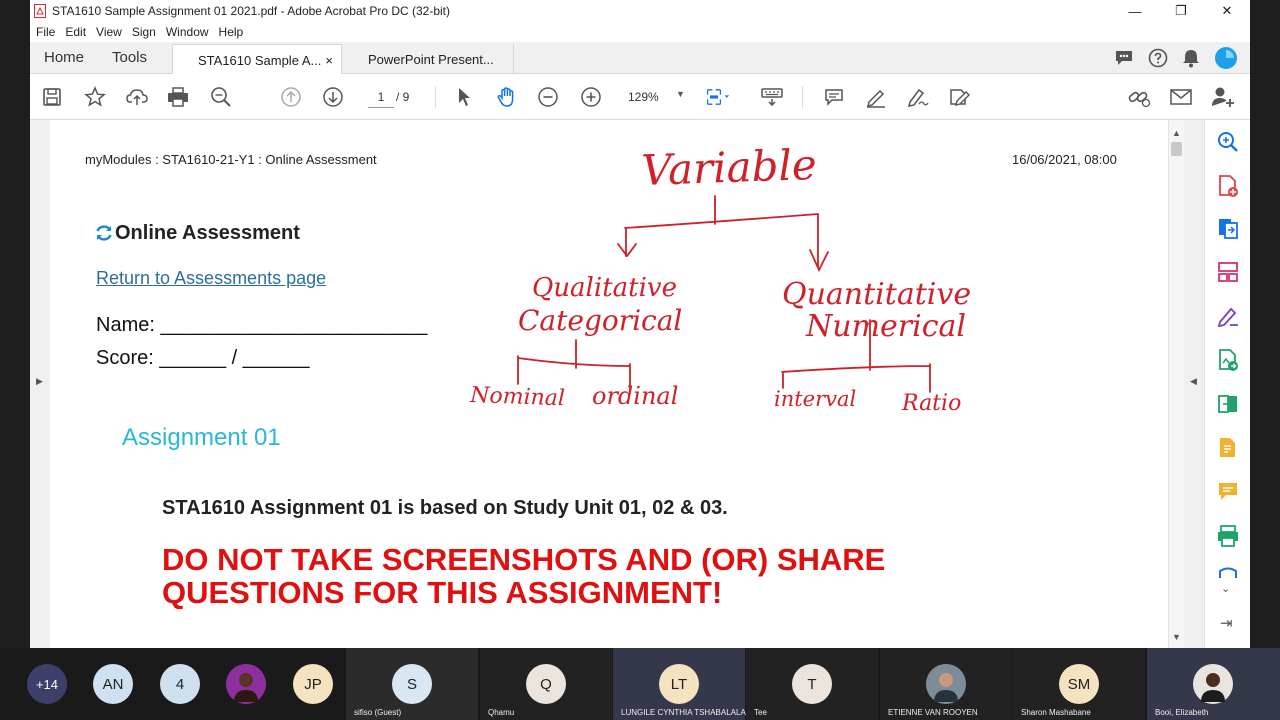  Describe the element at coordinates (291, 97) in the screenshot. I see `prev-page-icon` at that location.